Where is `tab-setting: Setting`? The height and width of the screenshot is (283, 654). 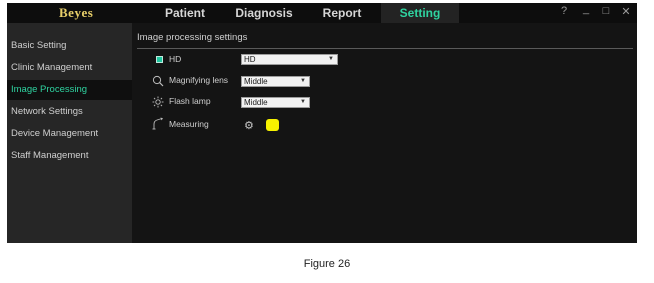
tab-setting: Setting is located at coordinates (420, 13).